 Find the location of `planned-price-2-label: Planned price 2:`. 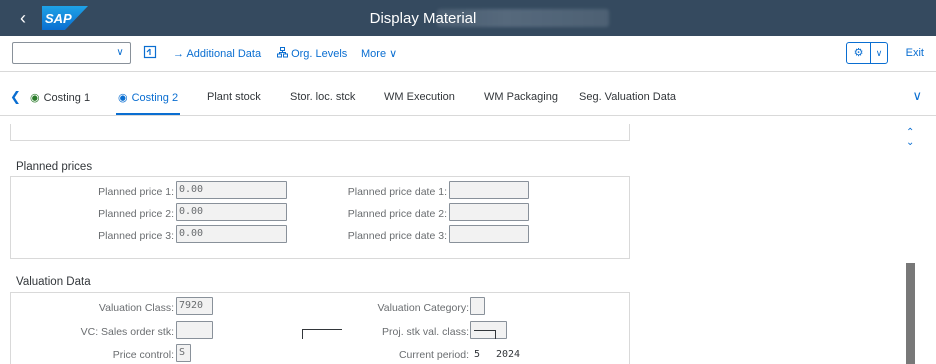

planned-price-2-label: Planned price 2: is located at coordinates (136, 214).